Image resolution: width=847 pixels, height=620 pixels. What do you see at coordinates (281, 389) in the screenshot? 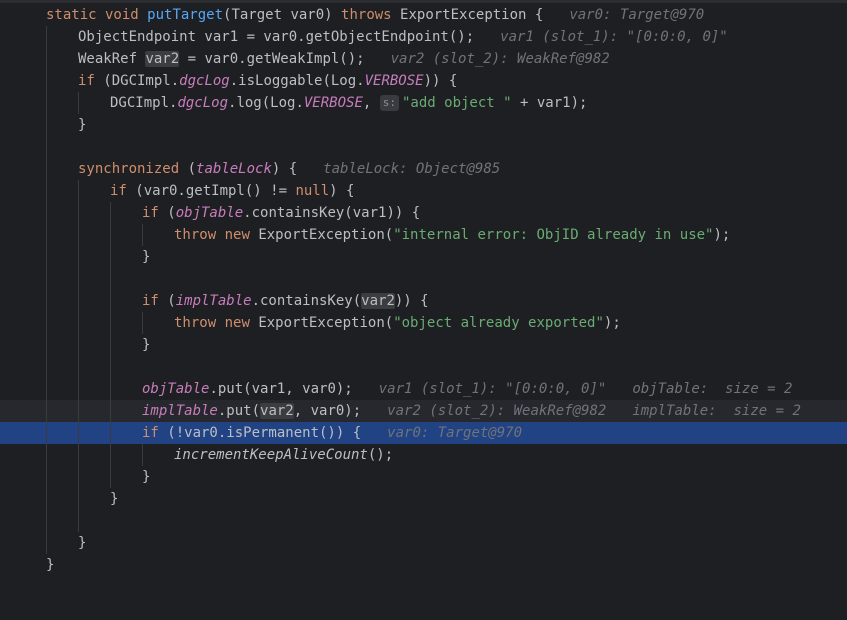
I see `code-token: .put(var1, var0);` at bounding box center [281, 389].